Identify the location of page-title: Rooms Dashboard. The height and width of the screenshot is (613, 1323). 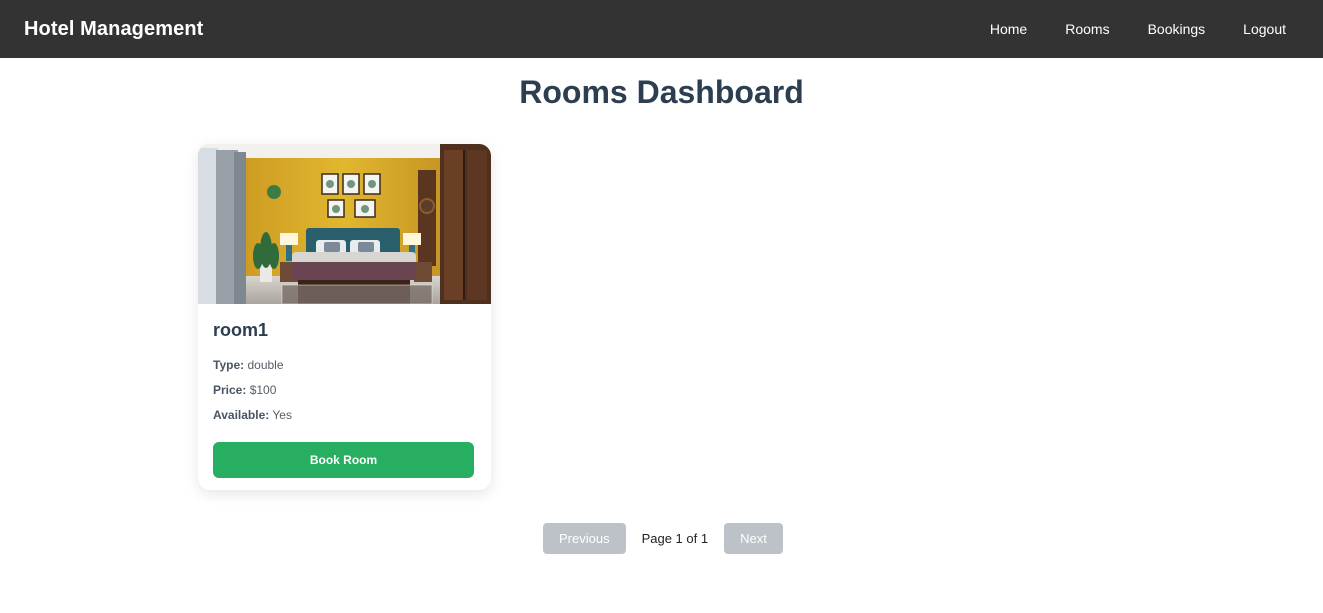
(661, 92).